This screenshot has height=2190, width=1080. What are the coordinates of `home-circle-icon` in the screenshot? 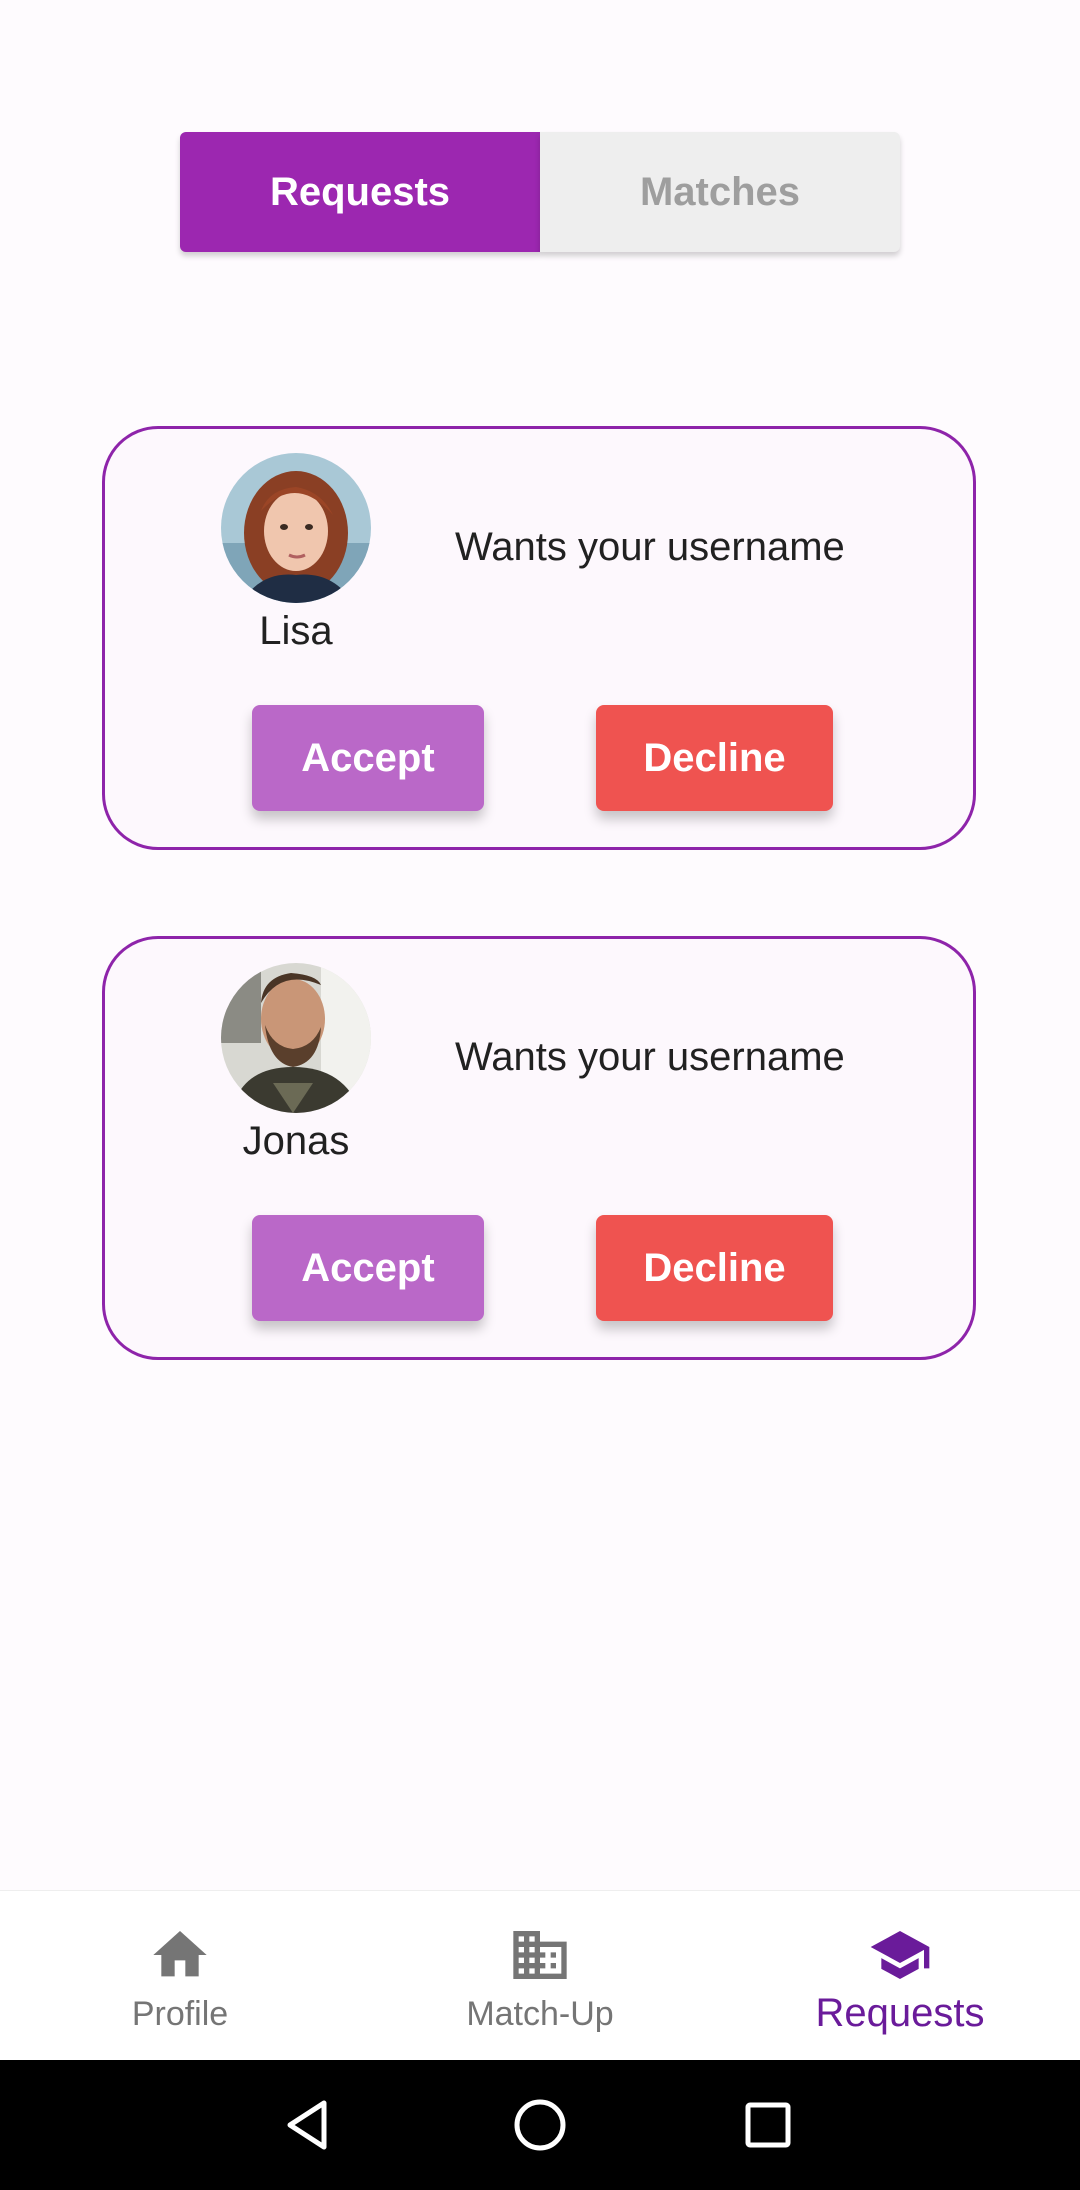 It's located at (540, 2125).